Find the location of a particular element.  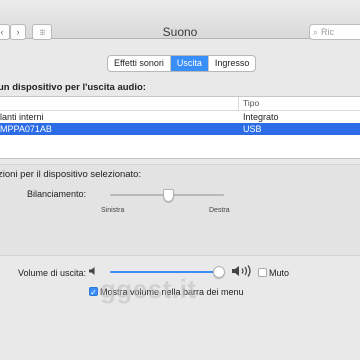

mute-checkbox is located at coordinates (262, 272).